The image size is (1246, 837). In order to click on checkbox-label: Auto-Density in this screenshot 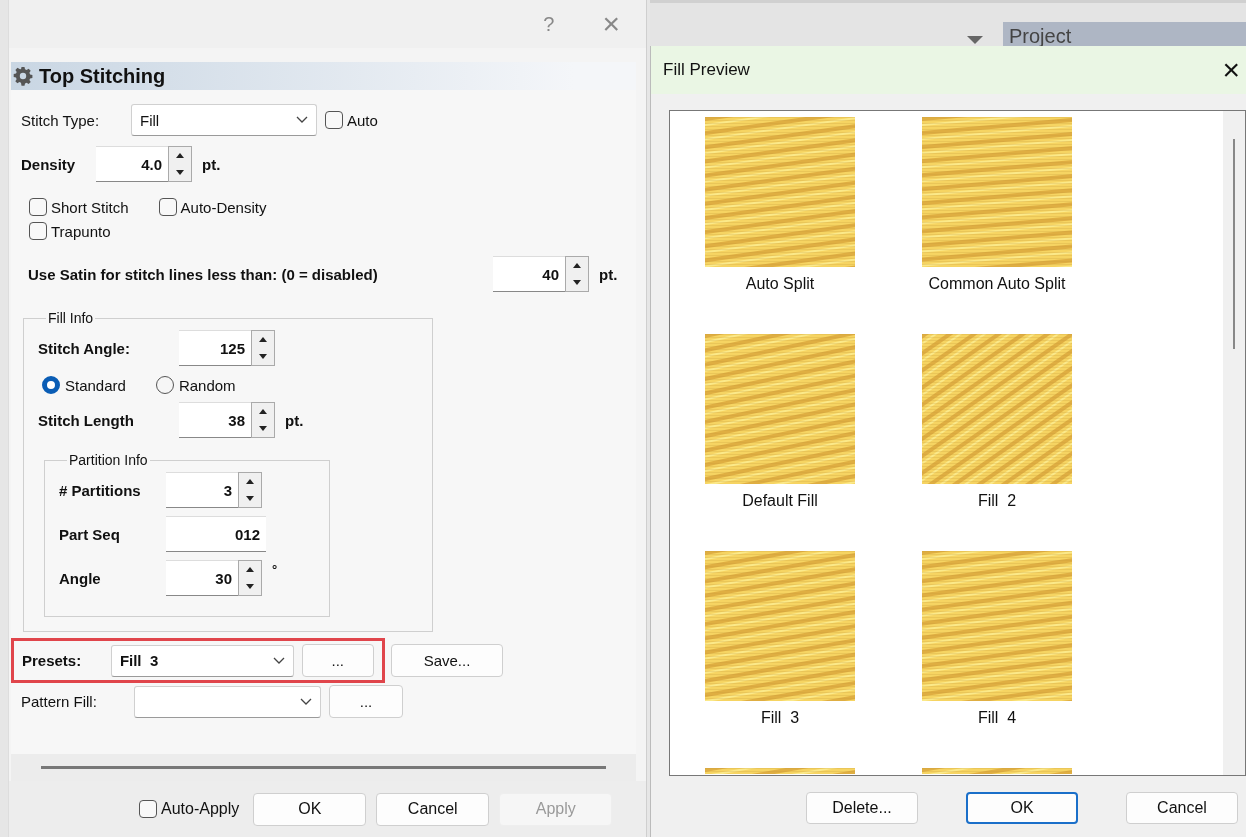, I will do `click(223, 207)`.